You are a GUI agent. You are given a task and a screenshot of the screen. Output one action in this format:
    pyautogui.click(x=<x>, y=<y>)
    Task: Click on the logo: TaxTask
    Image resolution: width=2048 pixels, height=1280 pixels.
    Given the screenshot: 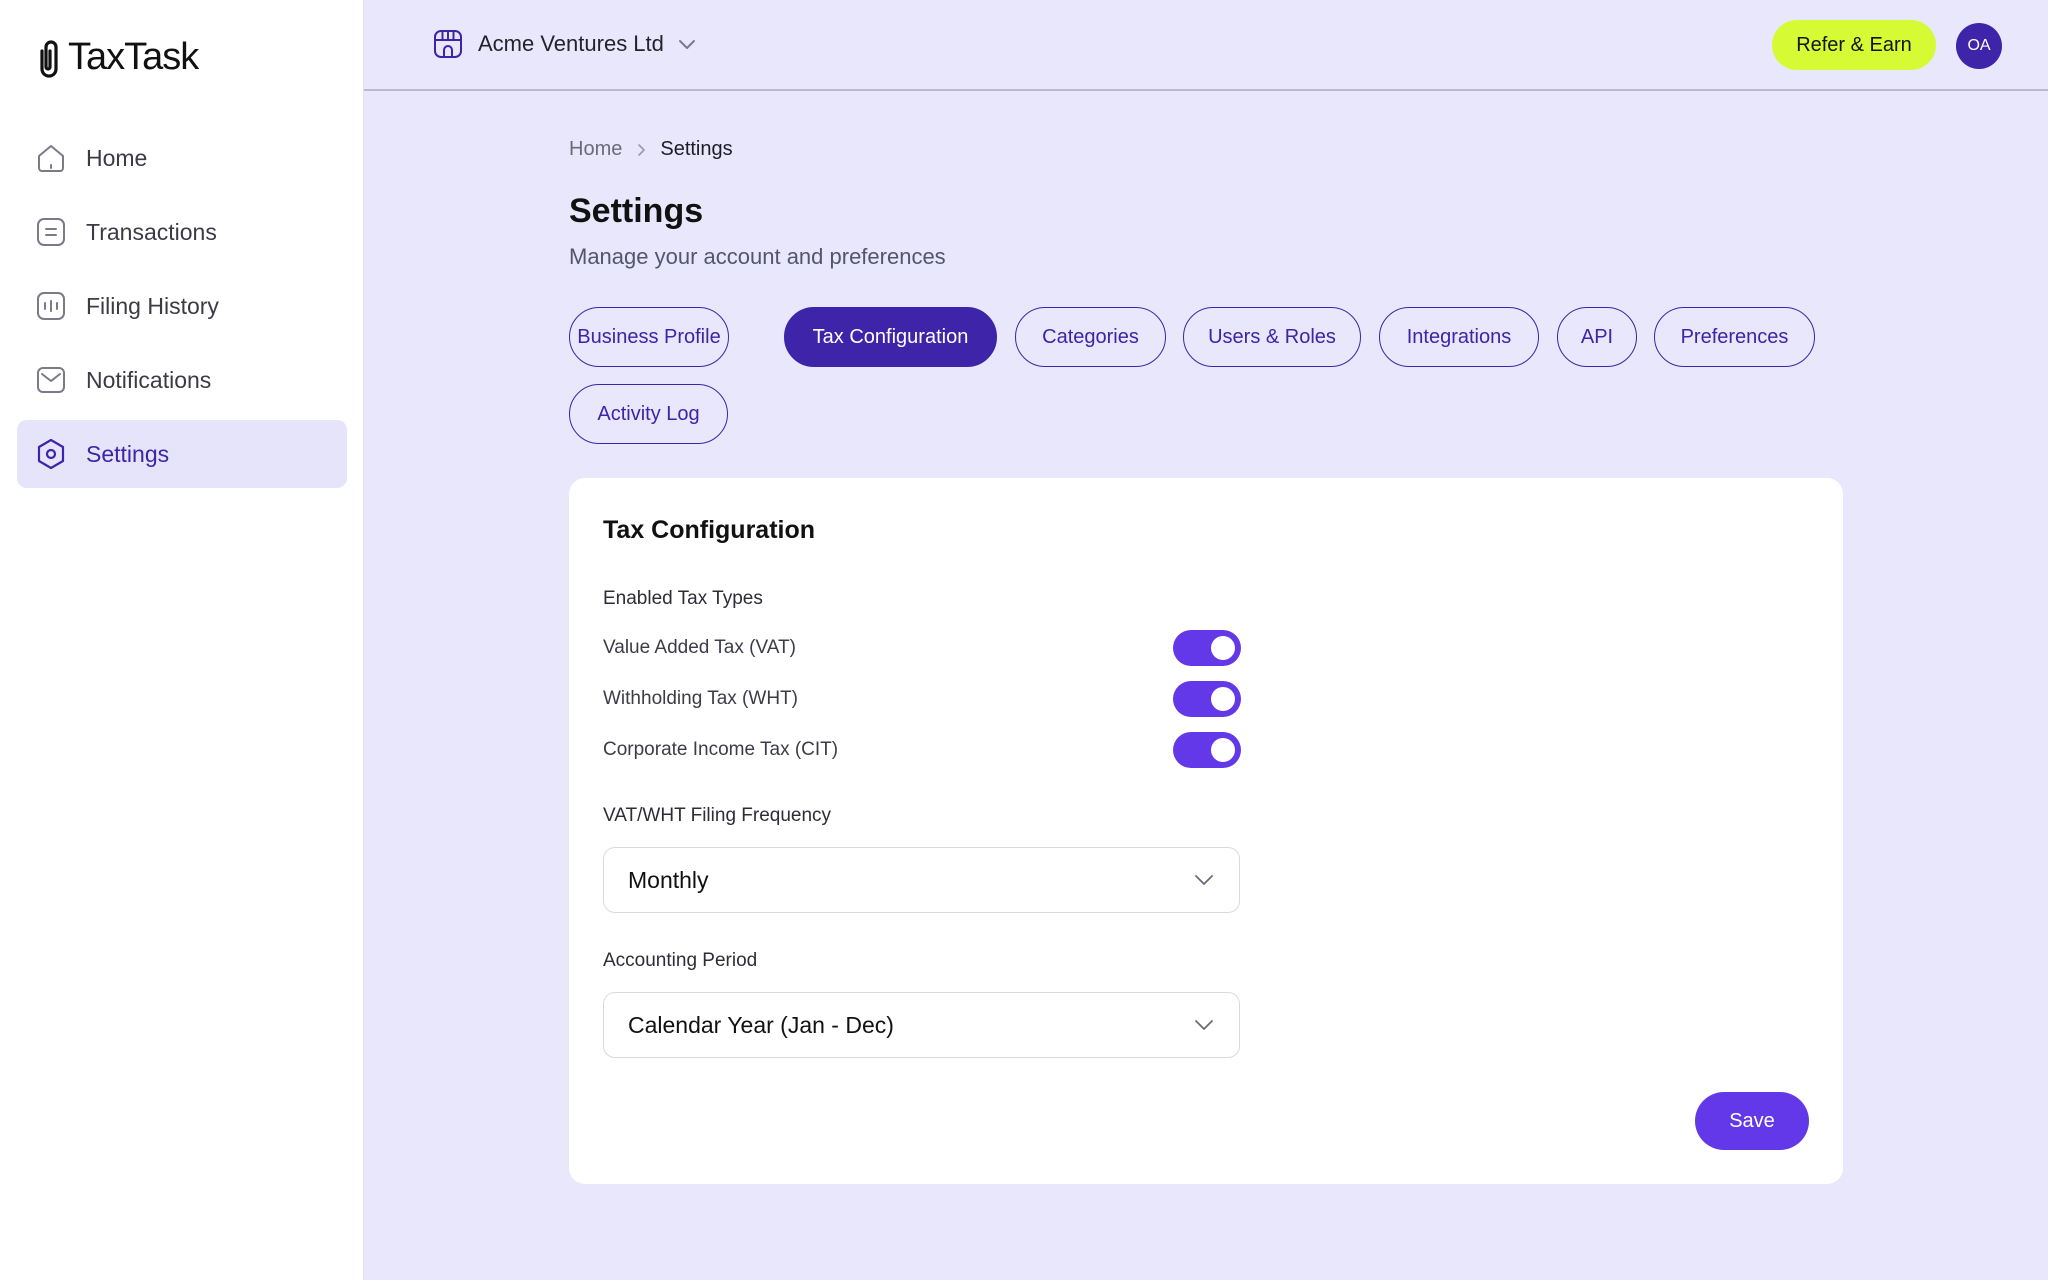 What is the action you would take?
    pyautogui.click(x=116, y=57)
    